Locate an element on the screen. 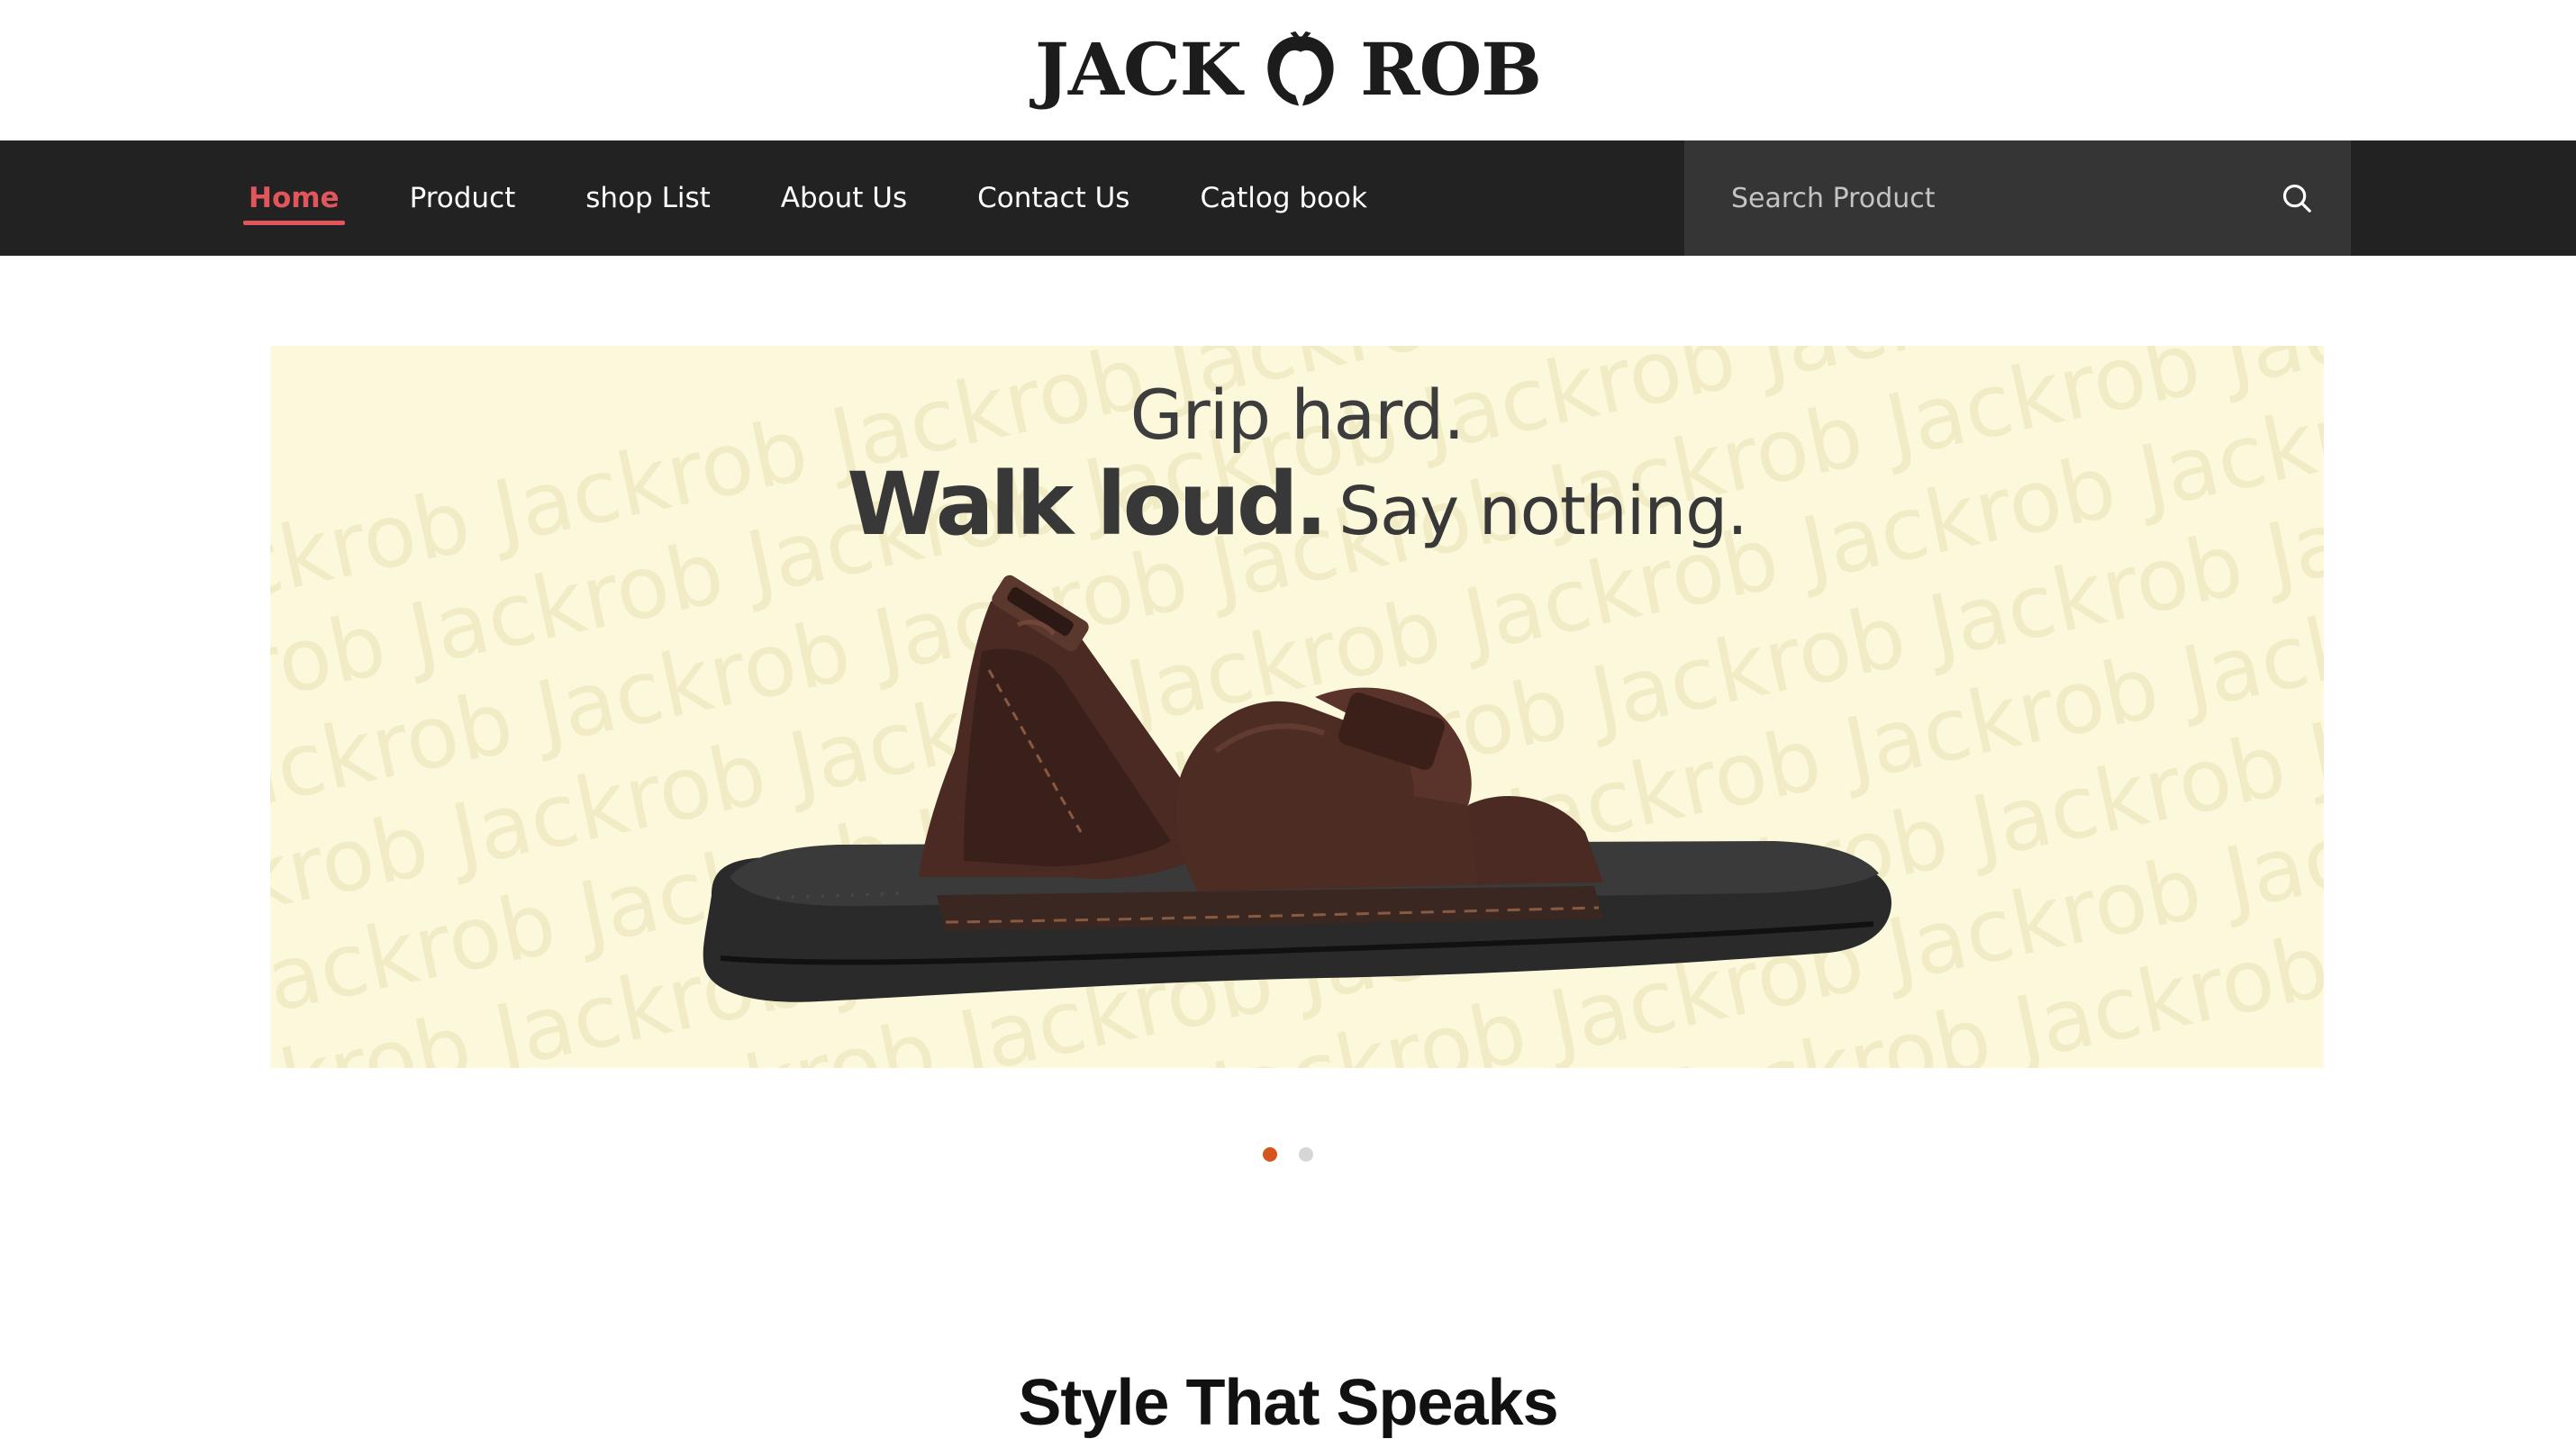 This screenshot has height=1439, width=2576. nav-item-about-us: About Us is located at coordinates (844, 199).